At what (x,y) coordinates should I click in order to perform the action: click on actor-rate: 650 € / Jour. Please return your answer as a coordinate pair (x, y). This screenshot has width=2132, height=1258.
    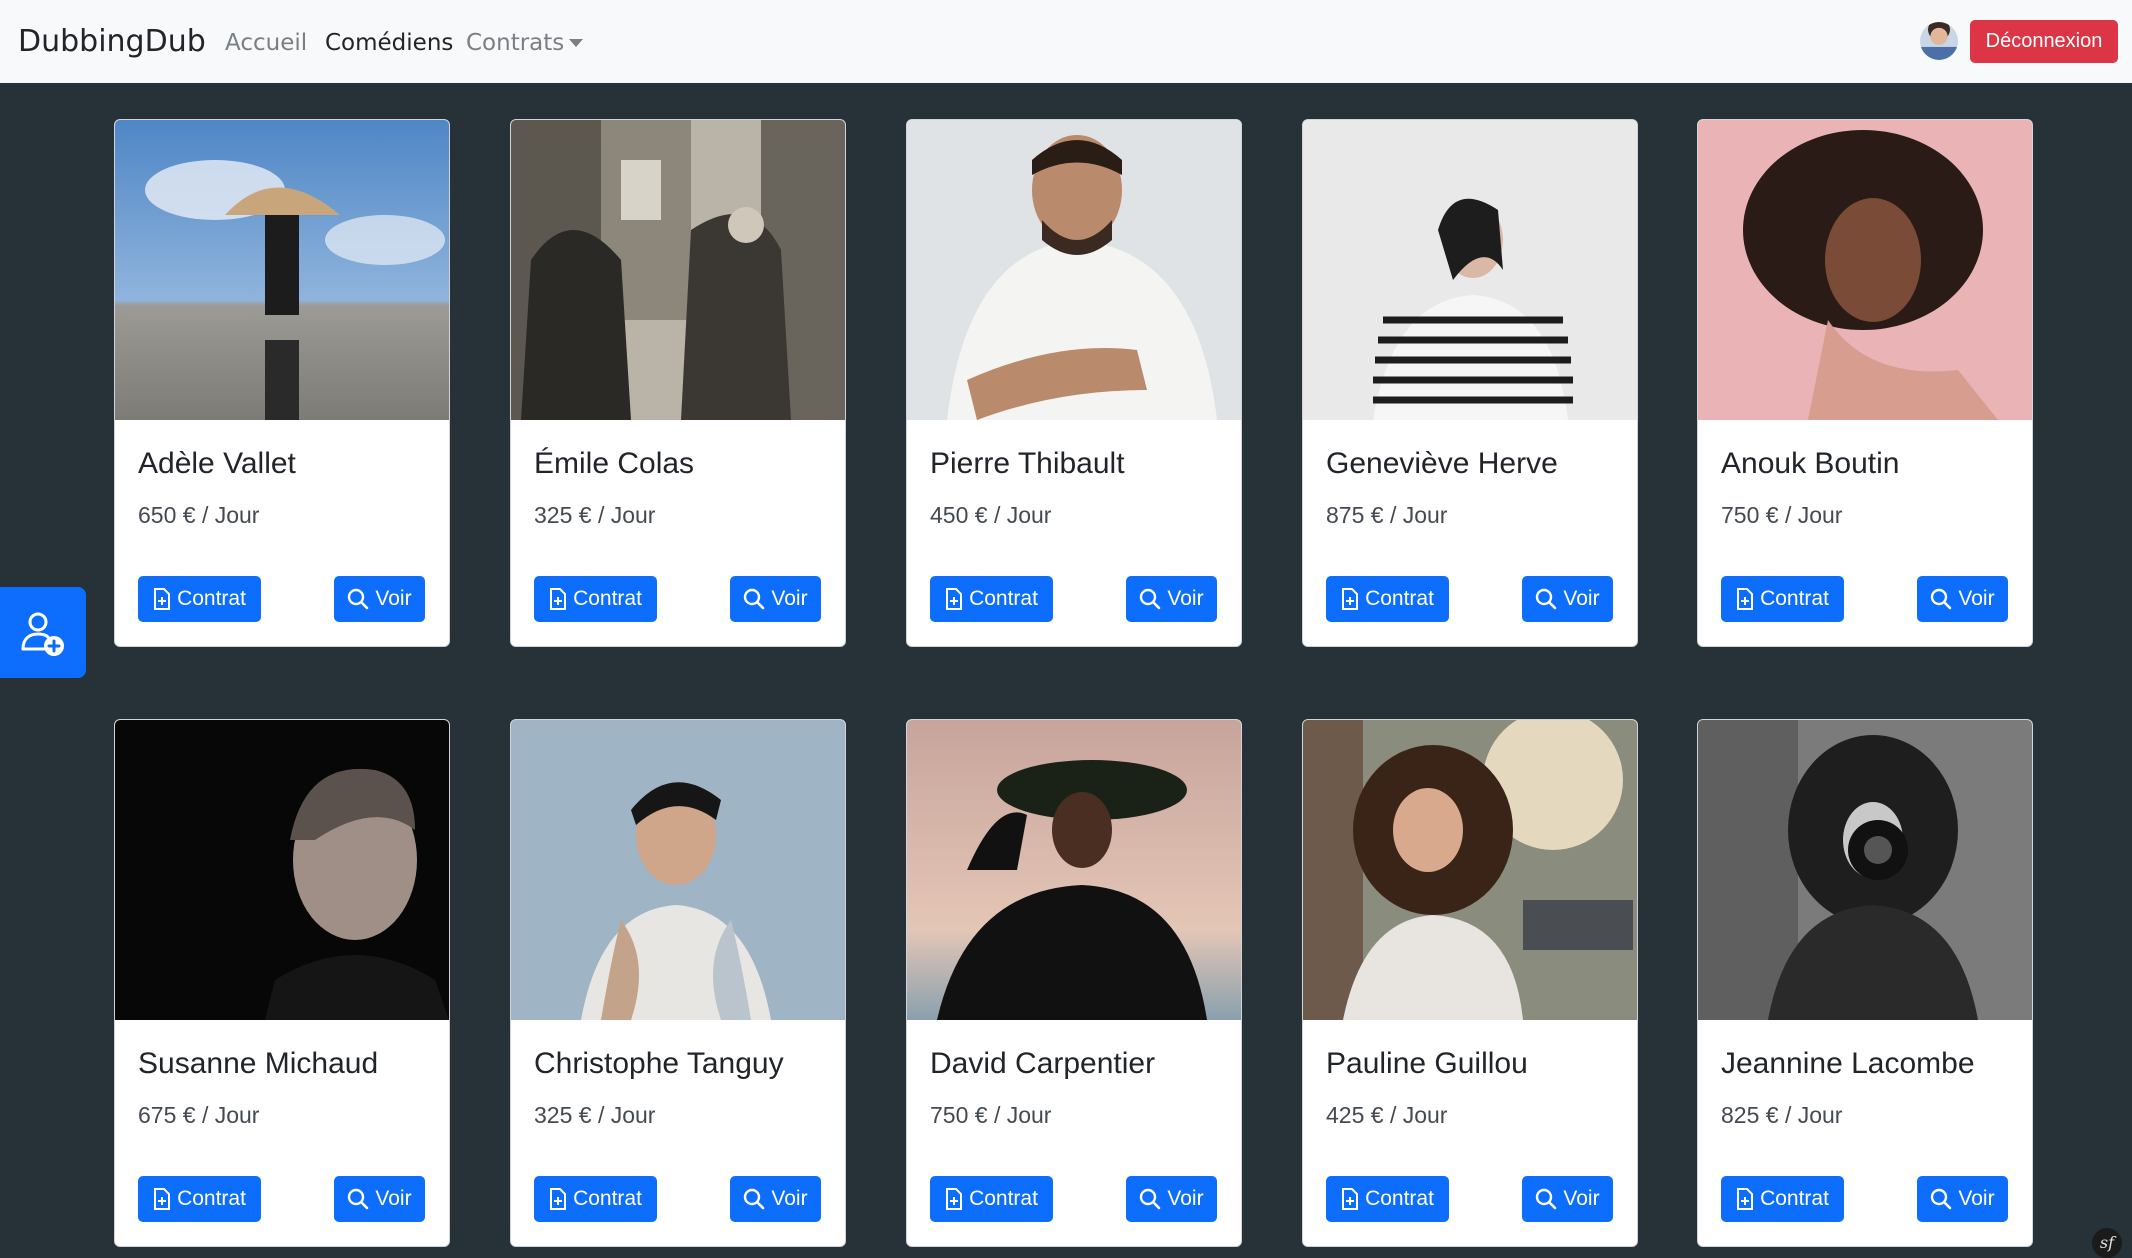
    Looking at the image, I should click on (199, 515).